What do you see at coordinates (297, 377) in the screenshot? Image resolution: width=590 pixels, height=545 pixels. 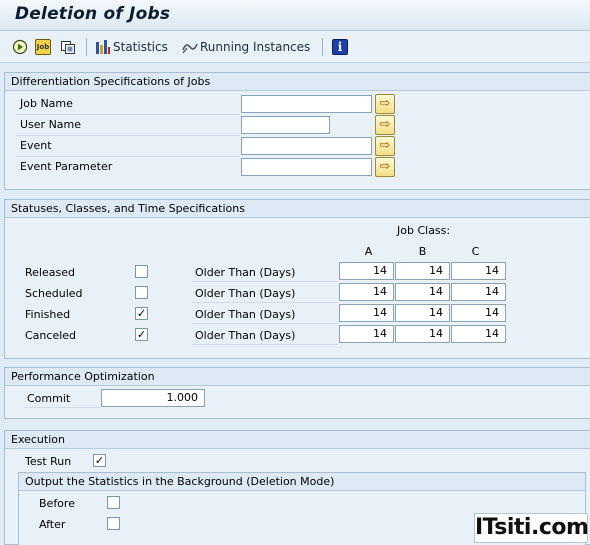 I see `performance-header: Performance Optimization` at bounding box center [297, 377].